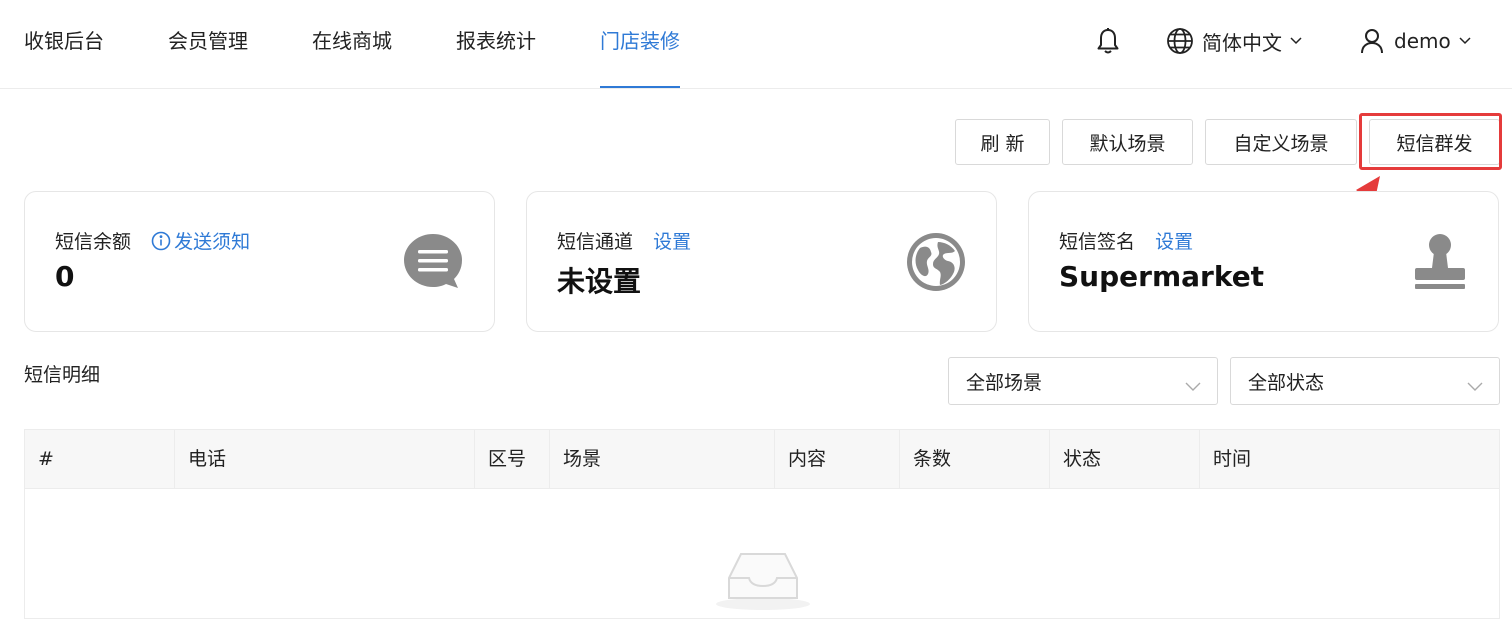 Image resolution: width=1512 pixels, height=619 pixels. I want to click on sms-channel-value: 未设置, so click(599, 281).